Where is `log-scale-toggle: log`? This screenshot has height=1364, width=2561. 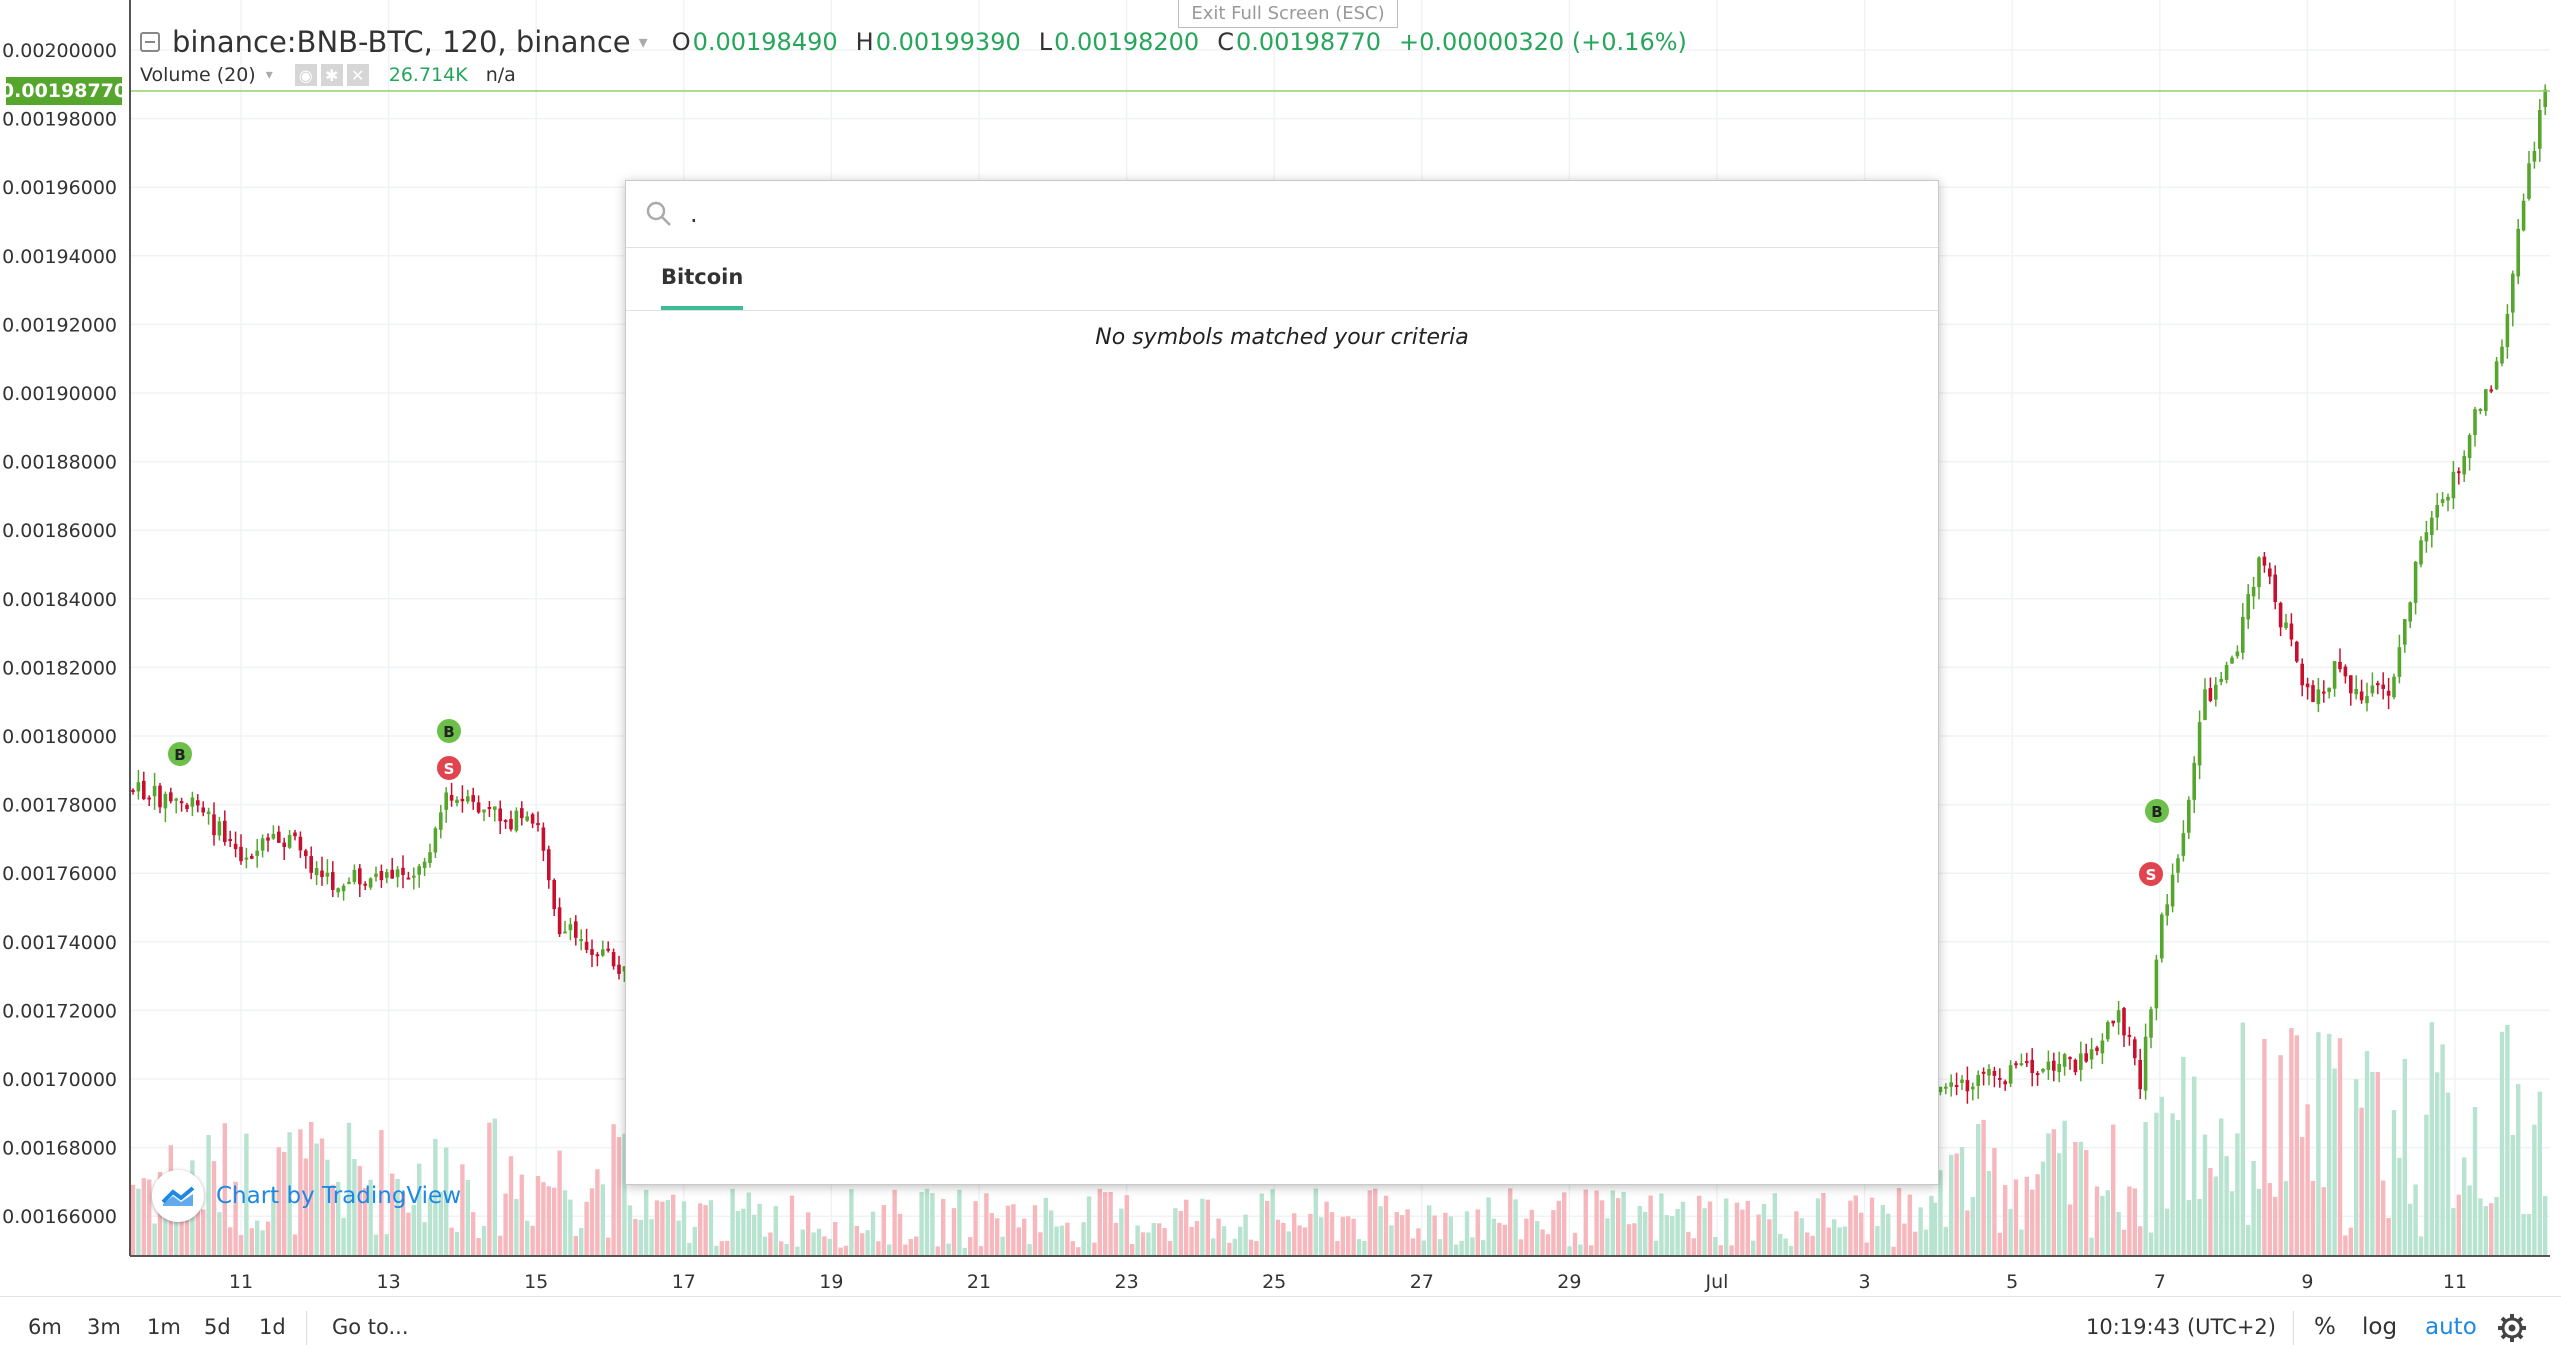
log-scale-toggle: log is located at coordinates (2379, 1327).